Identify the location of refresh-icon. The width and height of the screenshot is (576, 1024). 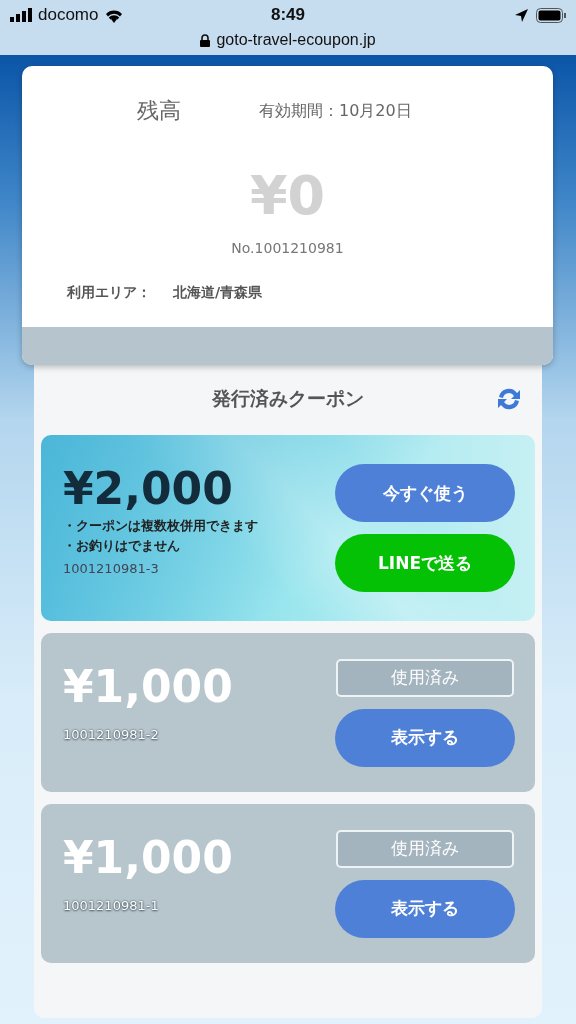
(509, 399).